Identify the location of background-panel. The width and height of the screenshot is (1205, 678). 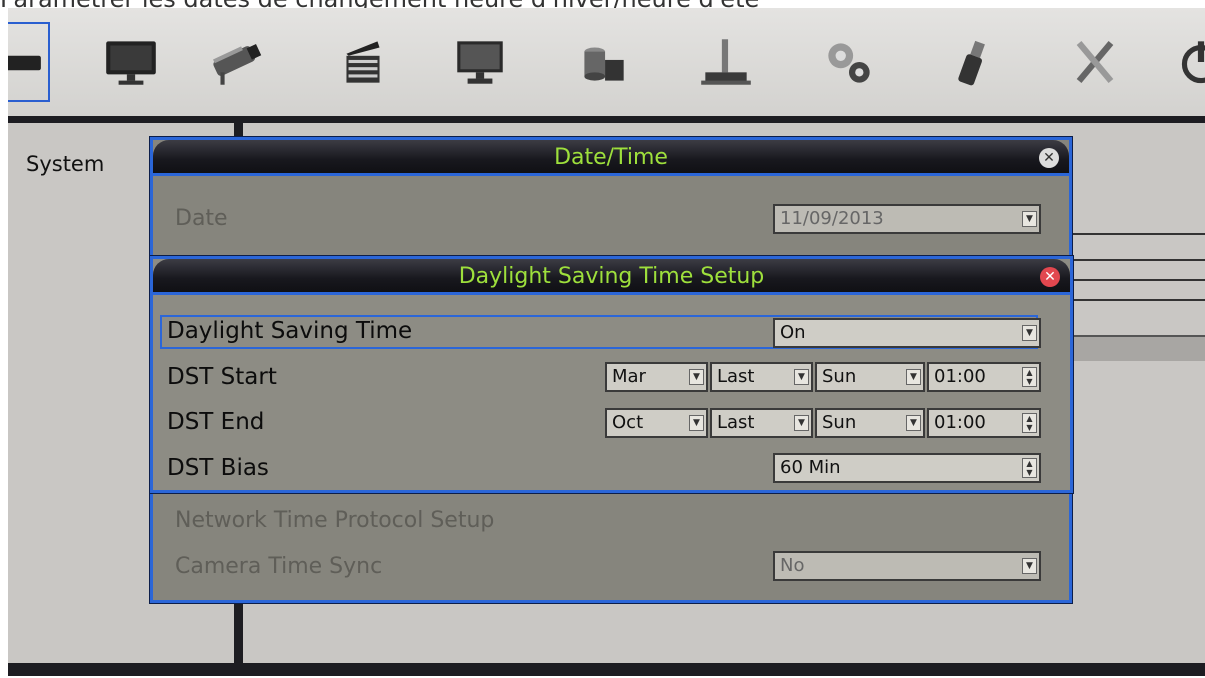
(1136, 293).